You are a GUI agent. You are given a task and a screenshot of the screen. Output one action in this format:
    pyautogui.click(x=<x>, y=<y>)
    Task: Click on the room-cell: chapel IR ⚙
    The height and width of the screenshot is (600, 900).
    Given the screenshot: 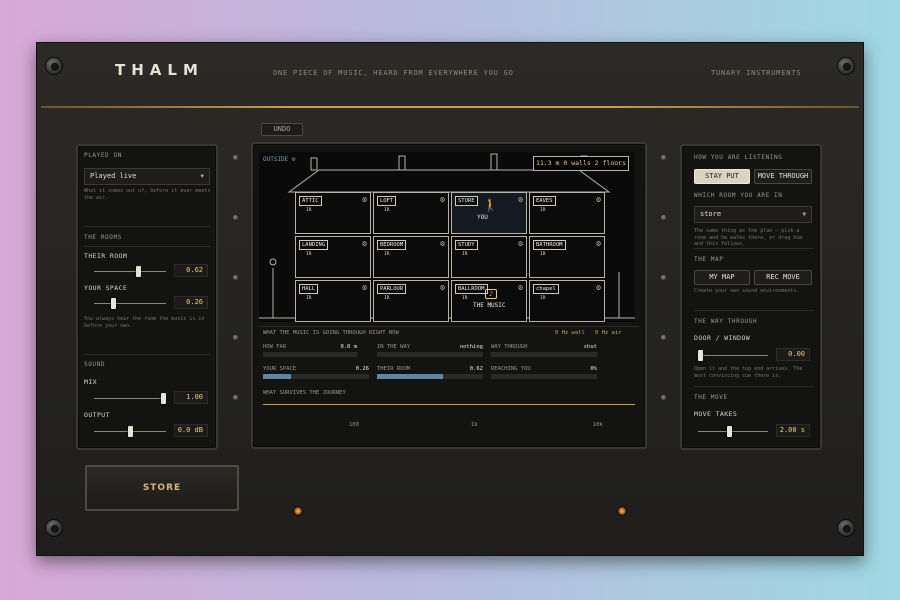 What is the action you would take?
    pyautogui.click(x=567, y=301)
    